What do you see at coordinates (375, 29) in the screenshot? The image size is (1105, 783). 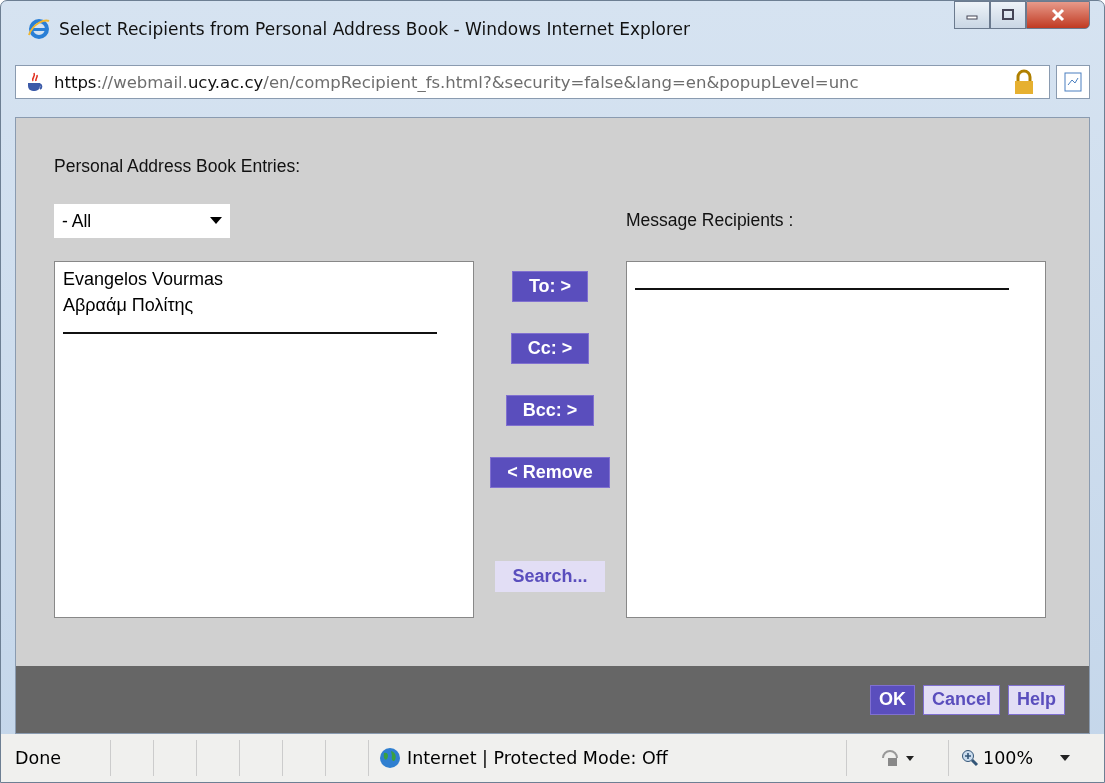 I see `window-title: Select Recipients from Personal Address Book - Windows Internet Explorer` at bounding box center [375, 29].